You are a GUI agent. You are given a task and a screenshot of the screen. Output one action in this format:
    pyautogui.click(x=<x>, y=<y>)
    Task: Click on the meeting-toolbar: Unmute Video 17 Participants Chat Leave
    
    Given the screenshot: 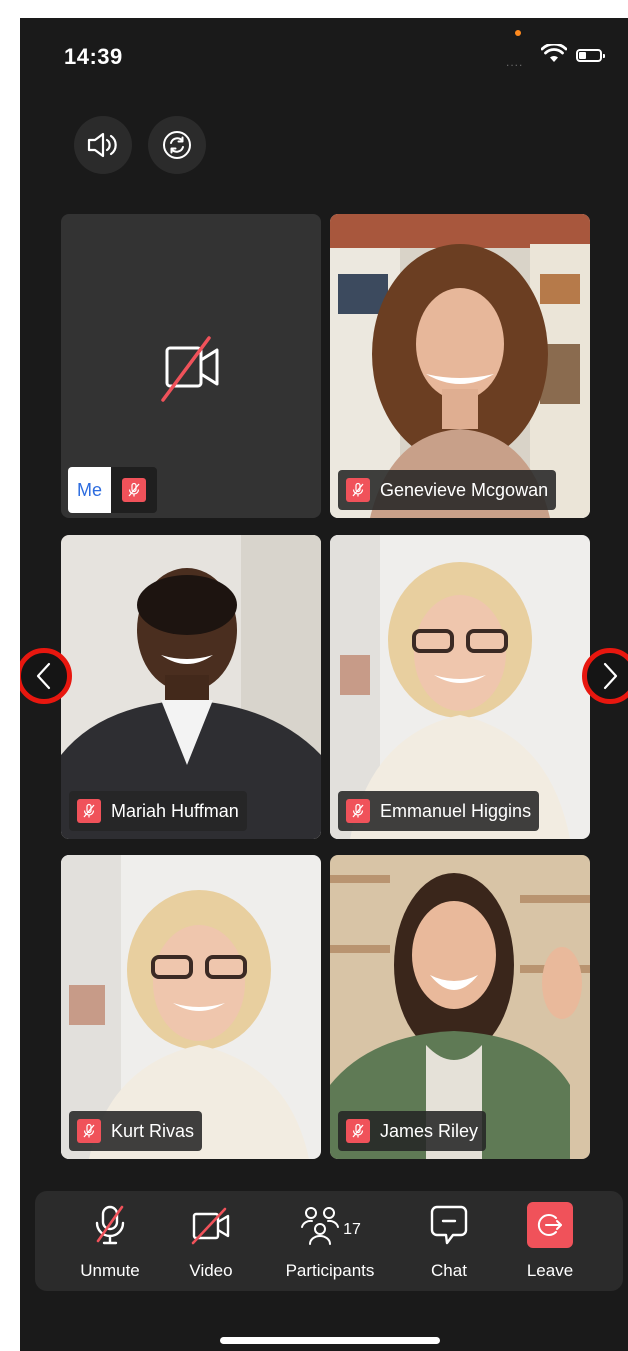 What is the action you would take?
    pyautogui.click(x=329, y=1241)
    